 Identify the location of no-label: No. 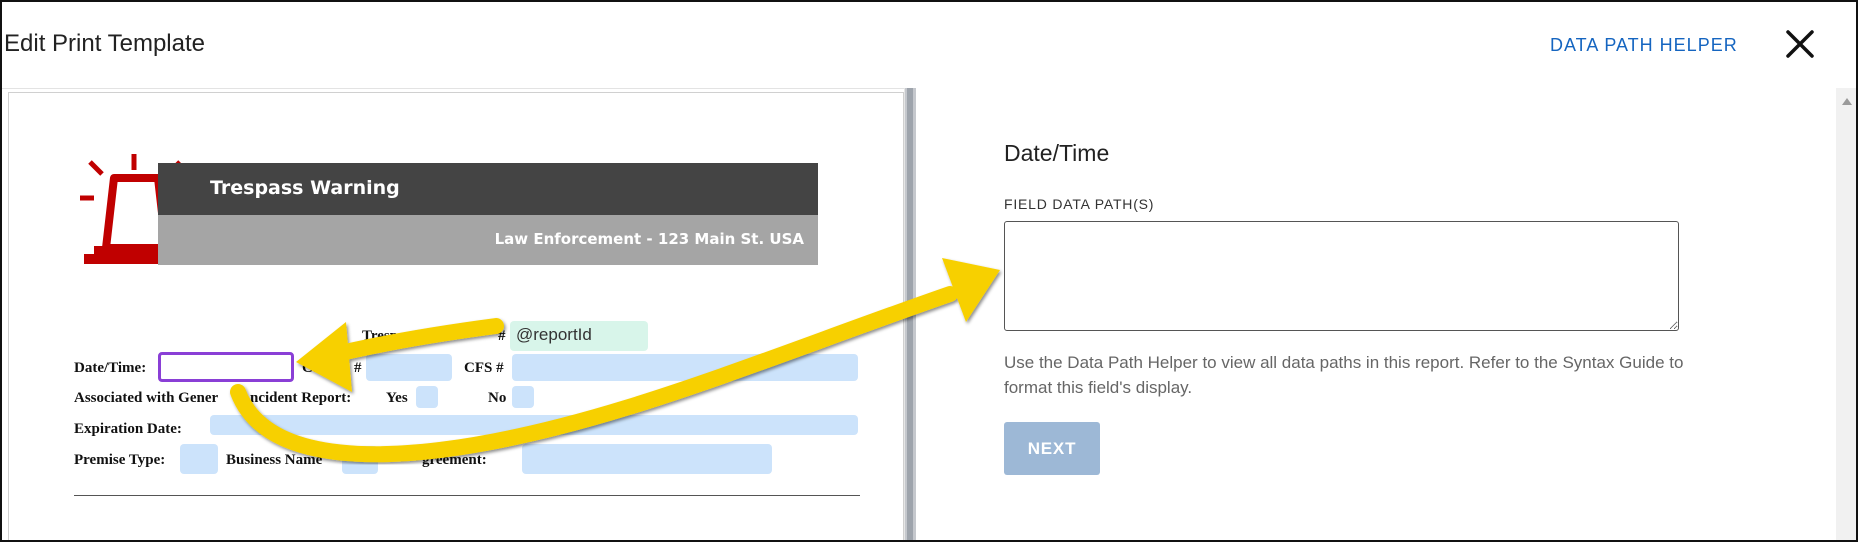
(497, 398).